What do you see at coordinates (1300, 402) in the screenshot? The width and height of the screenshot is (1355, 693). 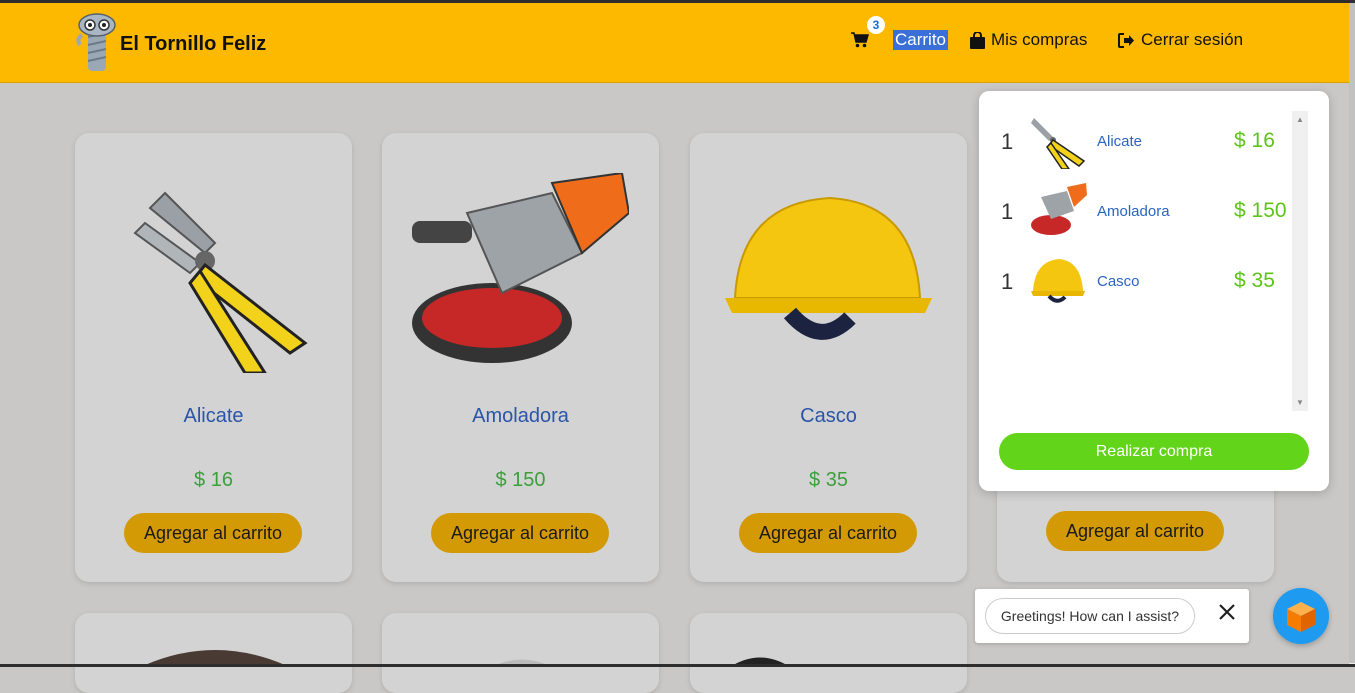 I see `scroll-down-arrow-icon: ▼` at bounding box center [1300, 402].